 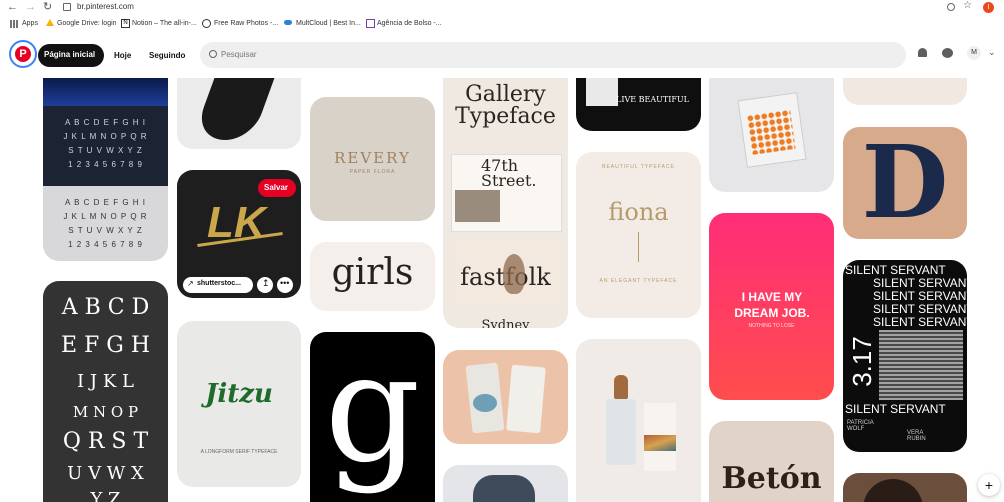 I want to click on package-box-right, so click(x=526, y=399).